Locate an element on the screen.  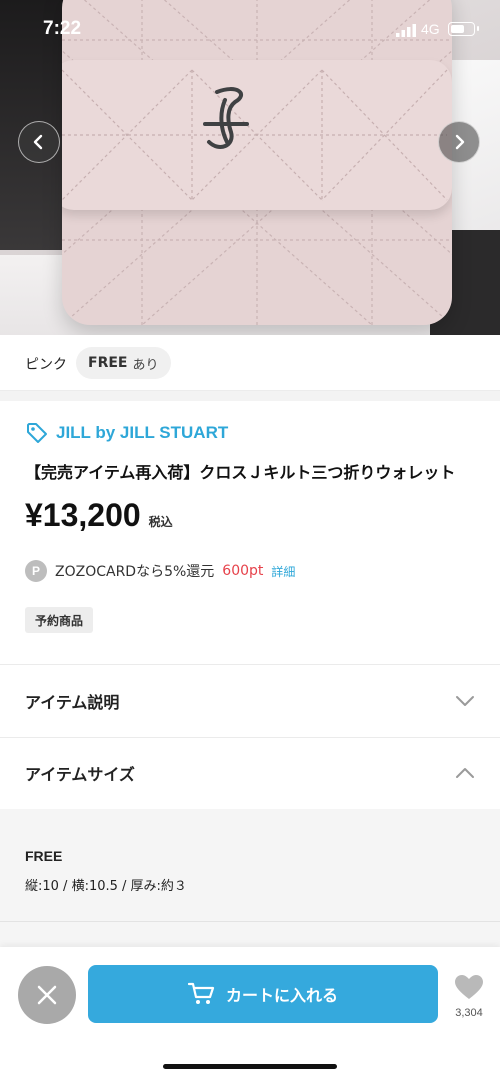
points-info: P ZOZOCARDなら5%還元 600pt 詳細 is located at coordinates (160, 571).